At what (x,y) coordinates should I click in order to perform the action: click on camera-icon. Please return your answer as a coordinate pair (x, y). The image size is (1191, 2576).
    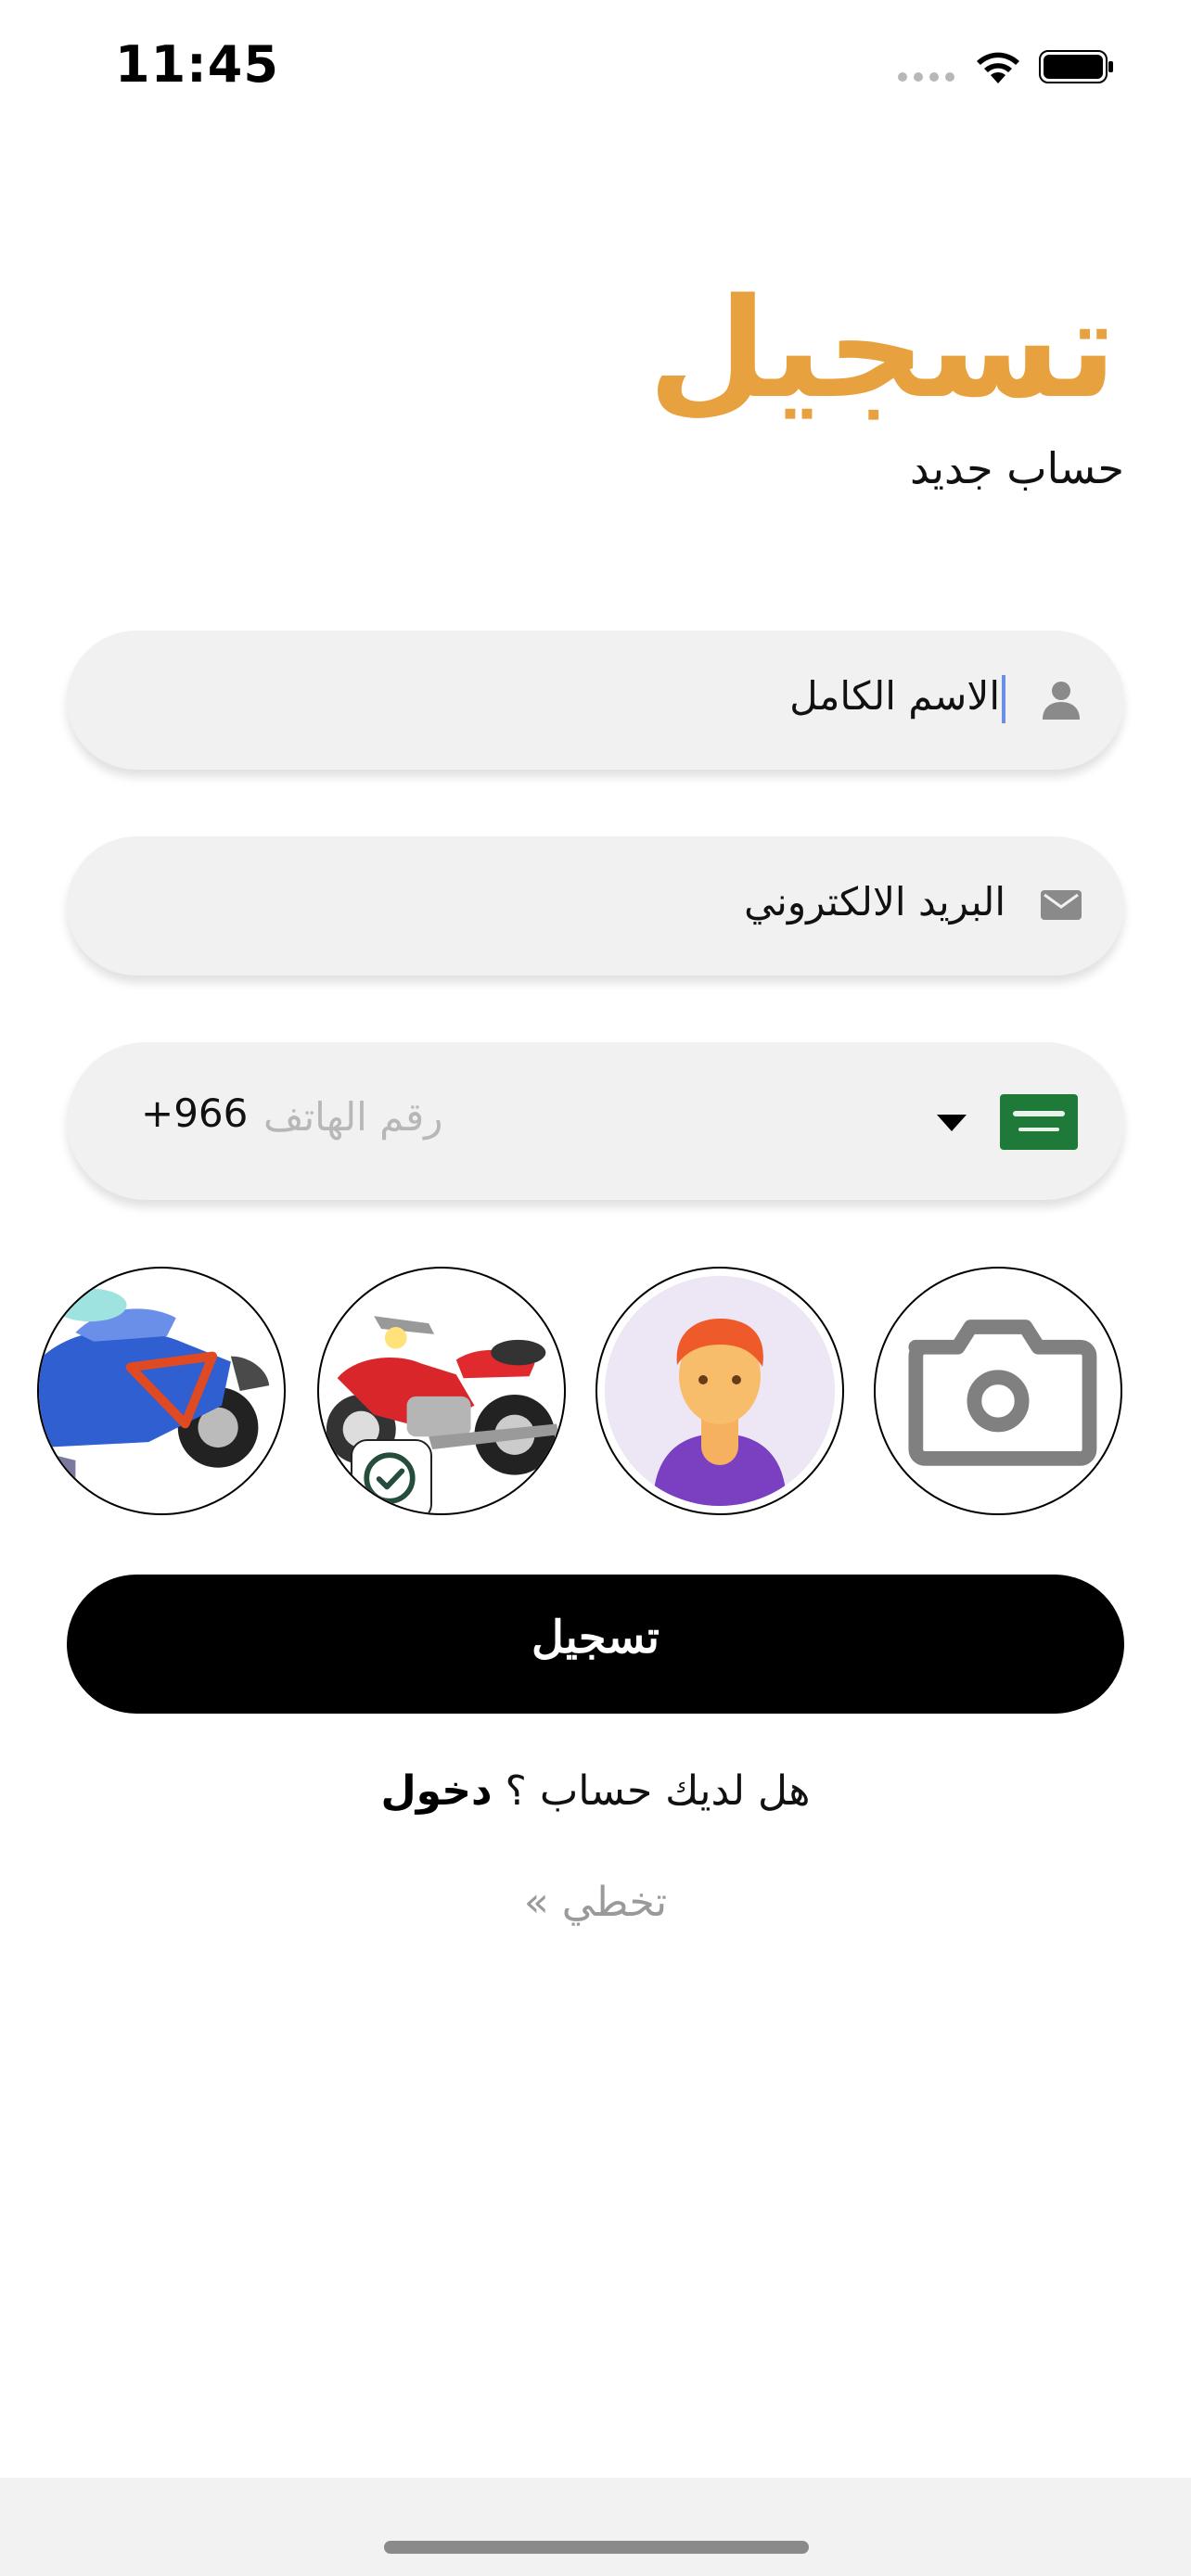
    Looking at the image, I should click on (1003, 1393).